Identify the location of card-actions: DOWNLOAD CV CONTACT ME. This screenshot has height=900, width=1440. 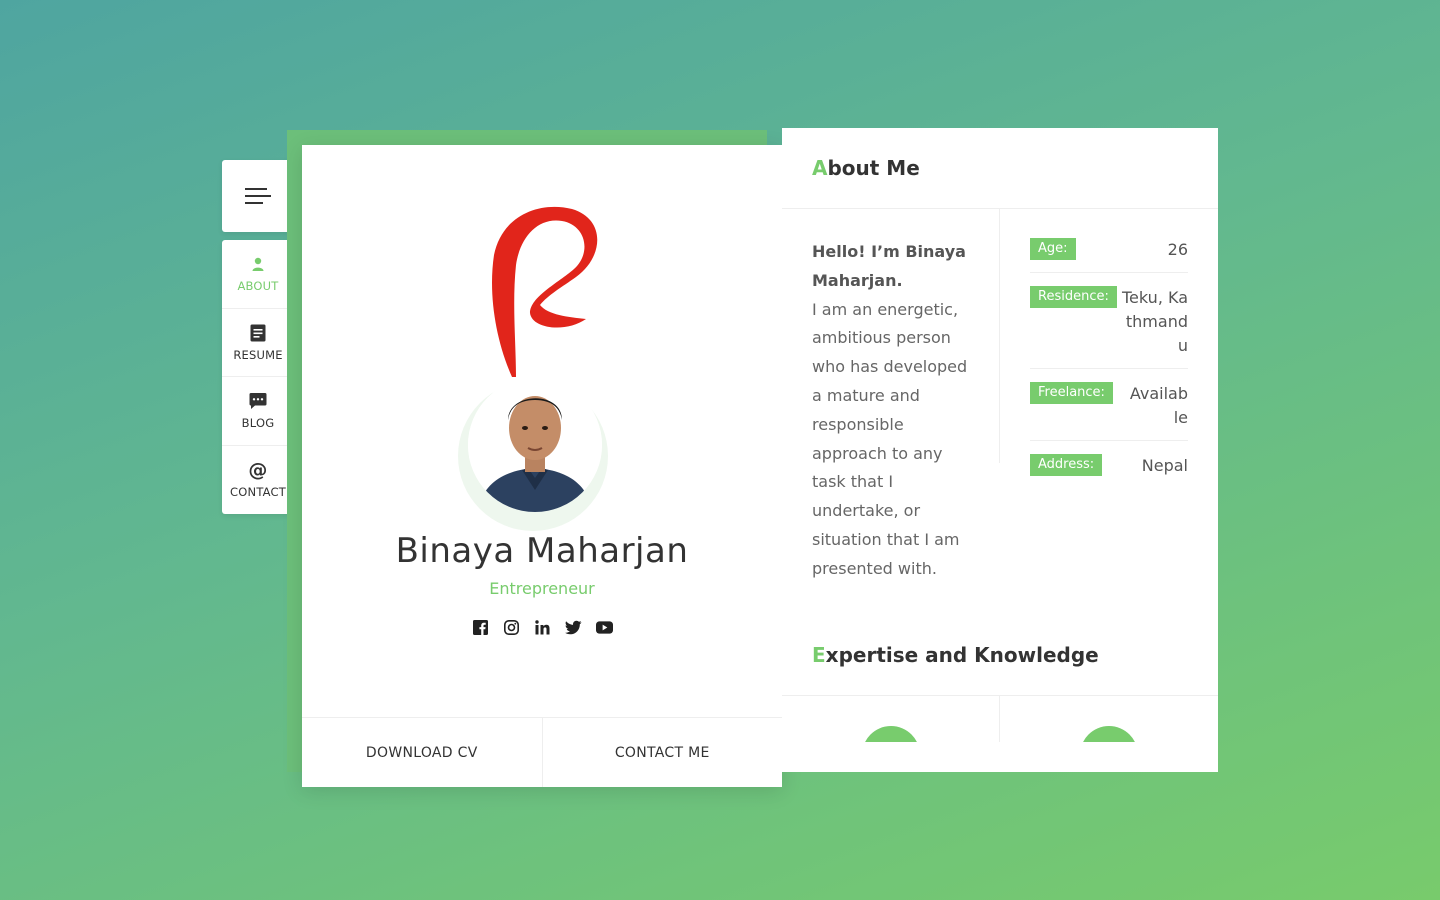
(542, 752).